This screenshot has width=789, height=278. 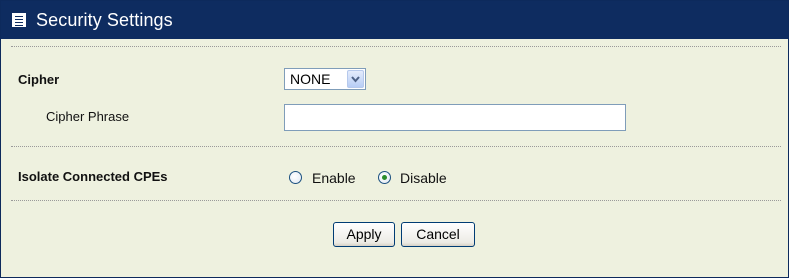 I want to click on isolate-cpes-label: Isolate Connected CPEs, so click(x=93, y=176).